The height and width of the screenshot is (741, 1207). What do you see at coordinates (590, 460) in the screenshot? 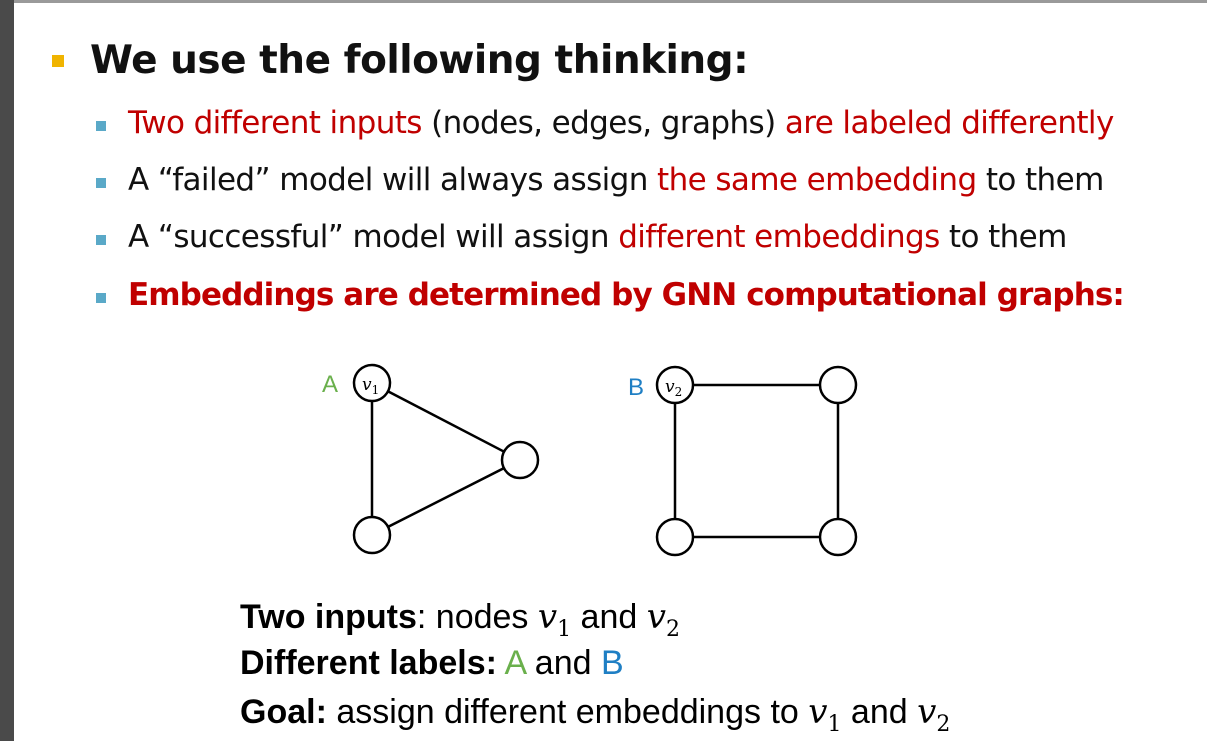
I see `graph-diagram: A v1 B v2` at bounding box center [590, 460].